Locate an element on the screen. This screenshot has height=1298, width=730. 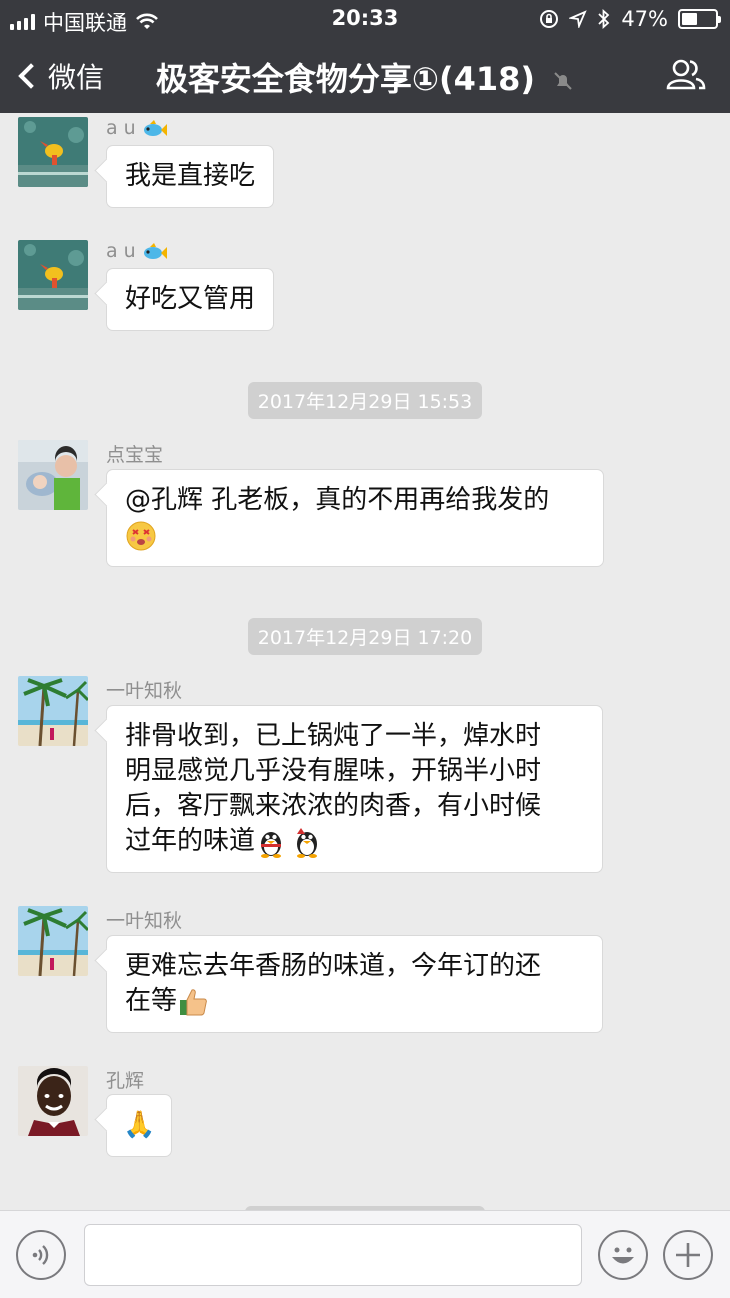
timestamp-divider: 2017年12月29日 17:20 is located at coordinates (365, 636).